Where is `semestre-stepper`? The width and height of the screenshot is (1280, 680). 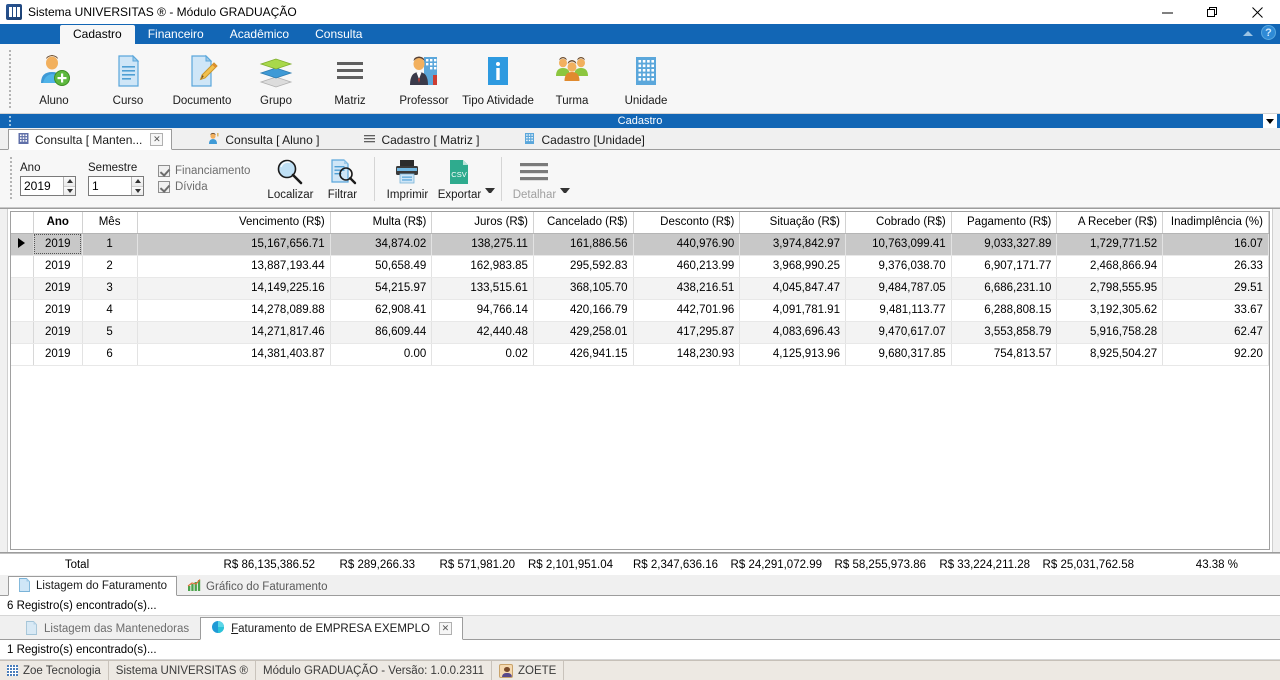
semestre-stepper is located at coordinates (116, 185).